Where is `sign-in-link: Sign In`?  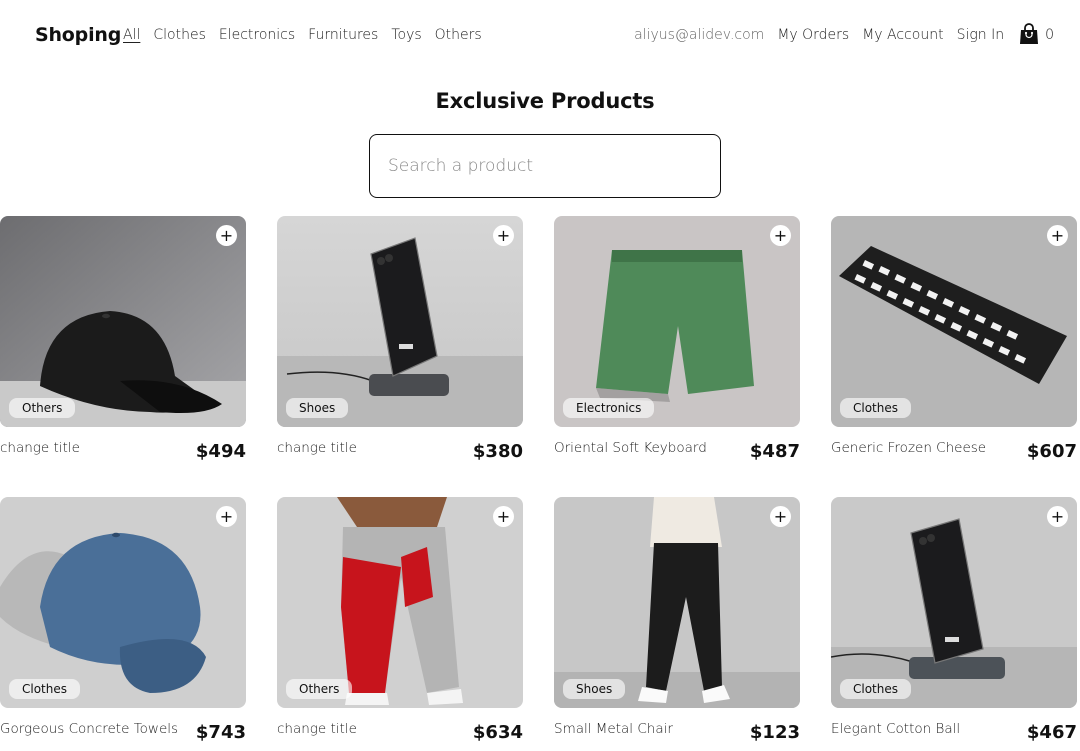
sign-in-link: Sign In is located at coordinates (981, 35).